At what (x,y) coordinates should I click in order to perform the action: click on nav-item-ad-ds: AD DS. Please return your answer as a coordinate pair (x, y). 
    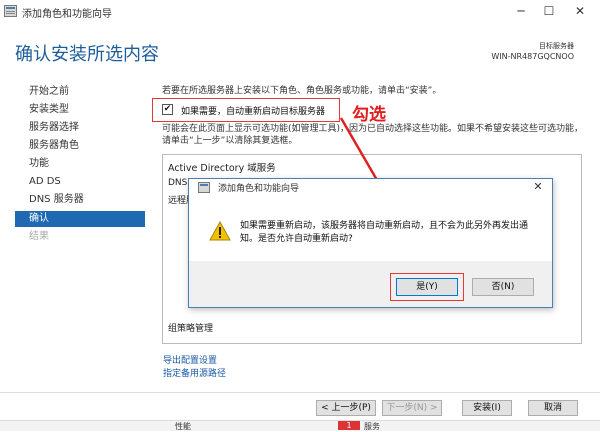
    Looking at the image, I should click on (87, 182).